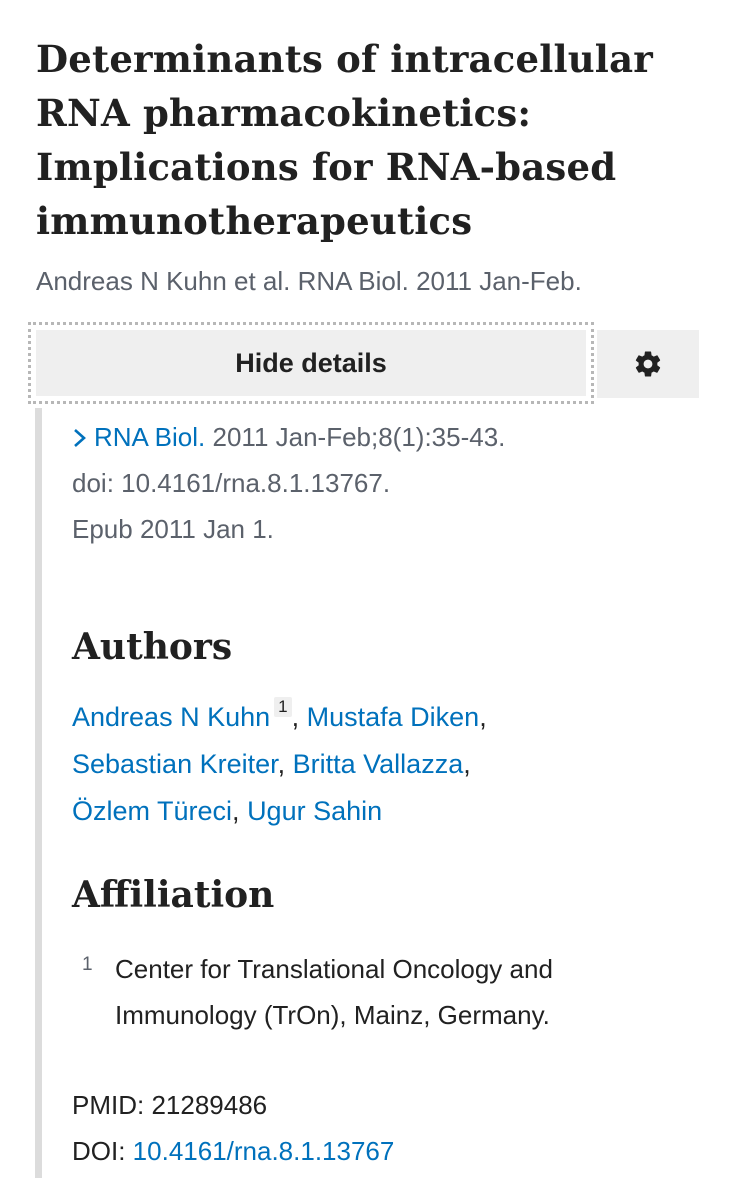 The width and height of the screenshot is (733, 1200). I want to click on author-link: Britta Vallazza, so click(378, 764).